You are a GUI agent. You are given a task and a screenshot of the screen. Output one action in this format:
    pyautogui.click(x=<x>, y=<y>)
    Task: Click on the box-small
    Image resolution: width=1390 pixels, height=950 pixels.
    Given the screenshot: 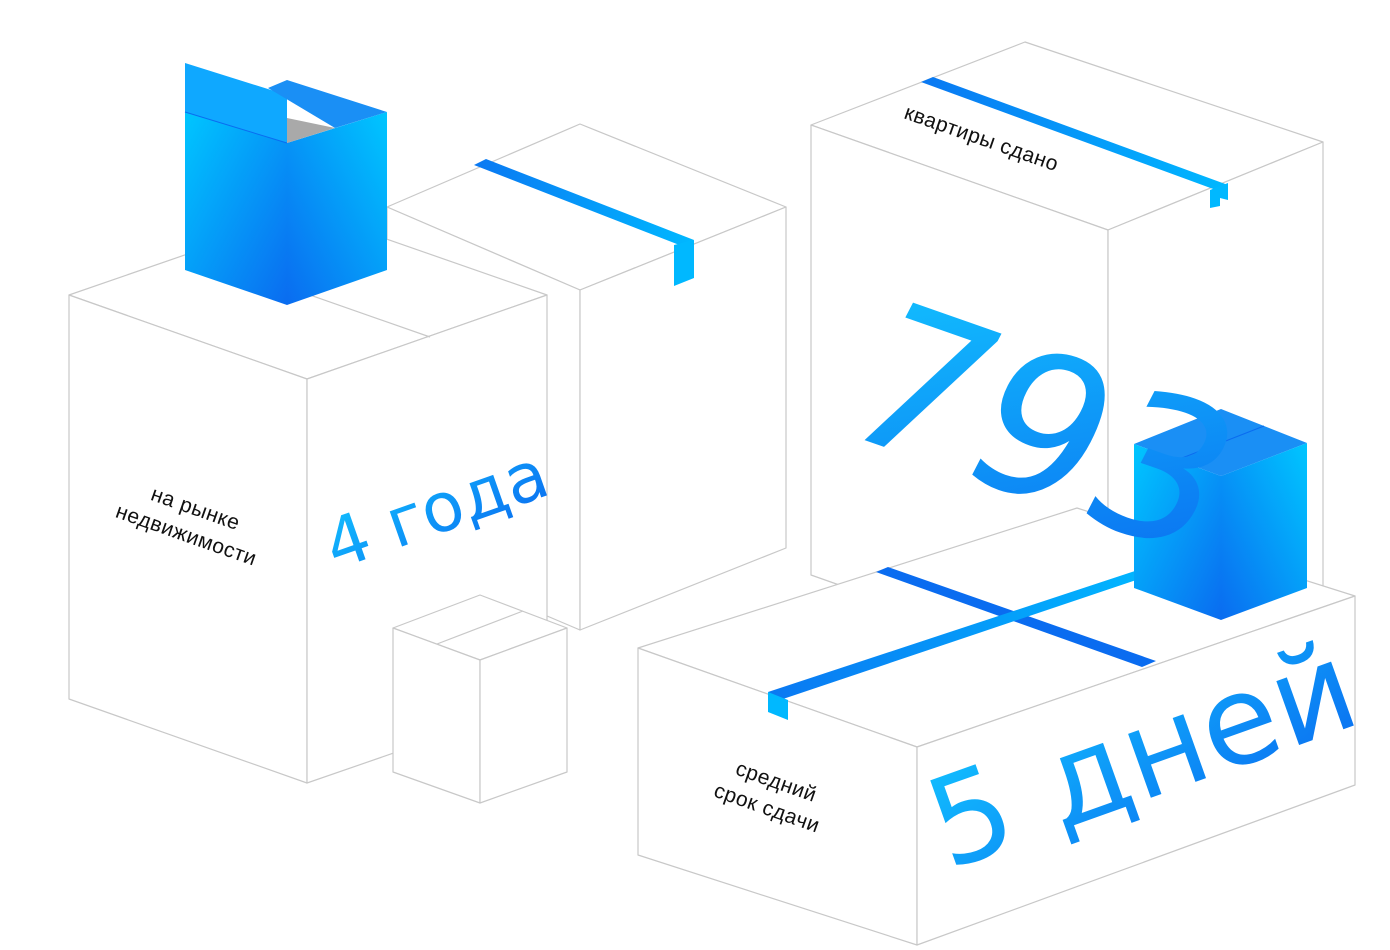 What is the action you would take?
    pyautogui.click(x=480, y=699)
    